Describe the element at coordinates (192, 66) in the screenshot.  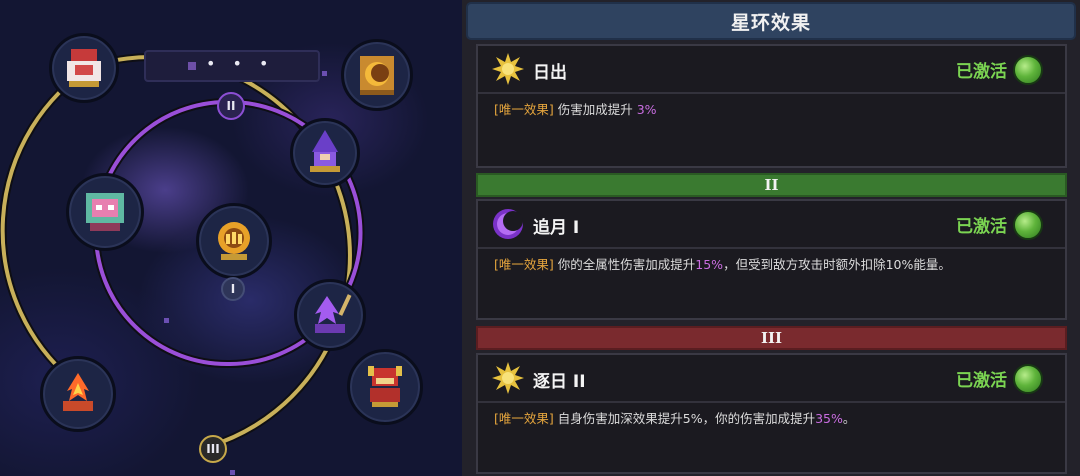
I see `menu-marker` at that location.